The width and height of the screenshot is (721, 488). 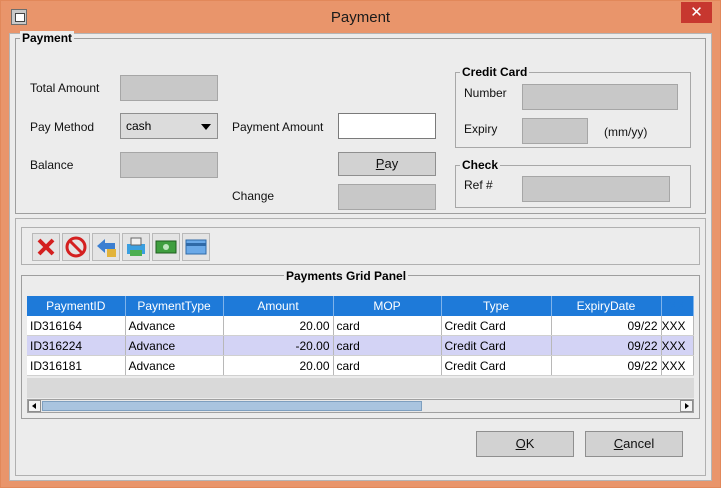 What do you see at coordinates (346, 276) in the screenshot?
I see `grid-panel-title: Payments Grid Panel` at bounding box center [346, 276].